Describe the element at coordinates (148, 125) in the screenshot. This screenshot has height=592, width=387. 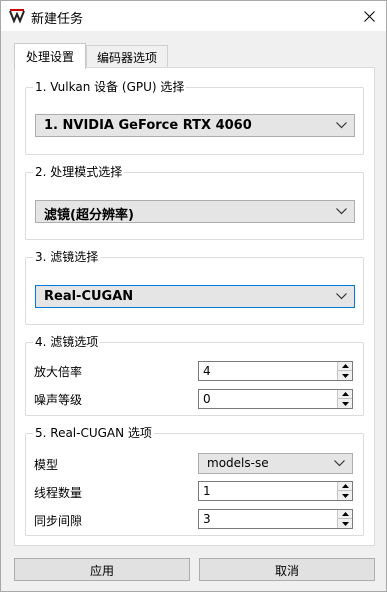
I see `combo-value: 1. NVIDIA GeForce RTX 4060` at that location.